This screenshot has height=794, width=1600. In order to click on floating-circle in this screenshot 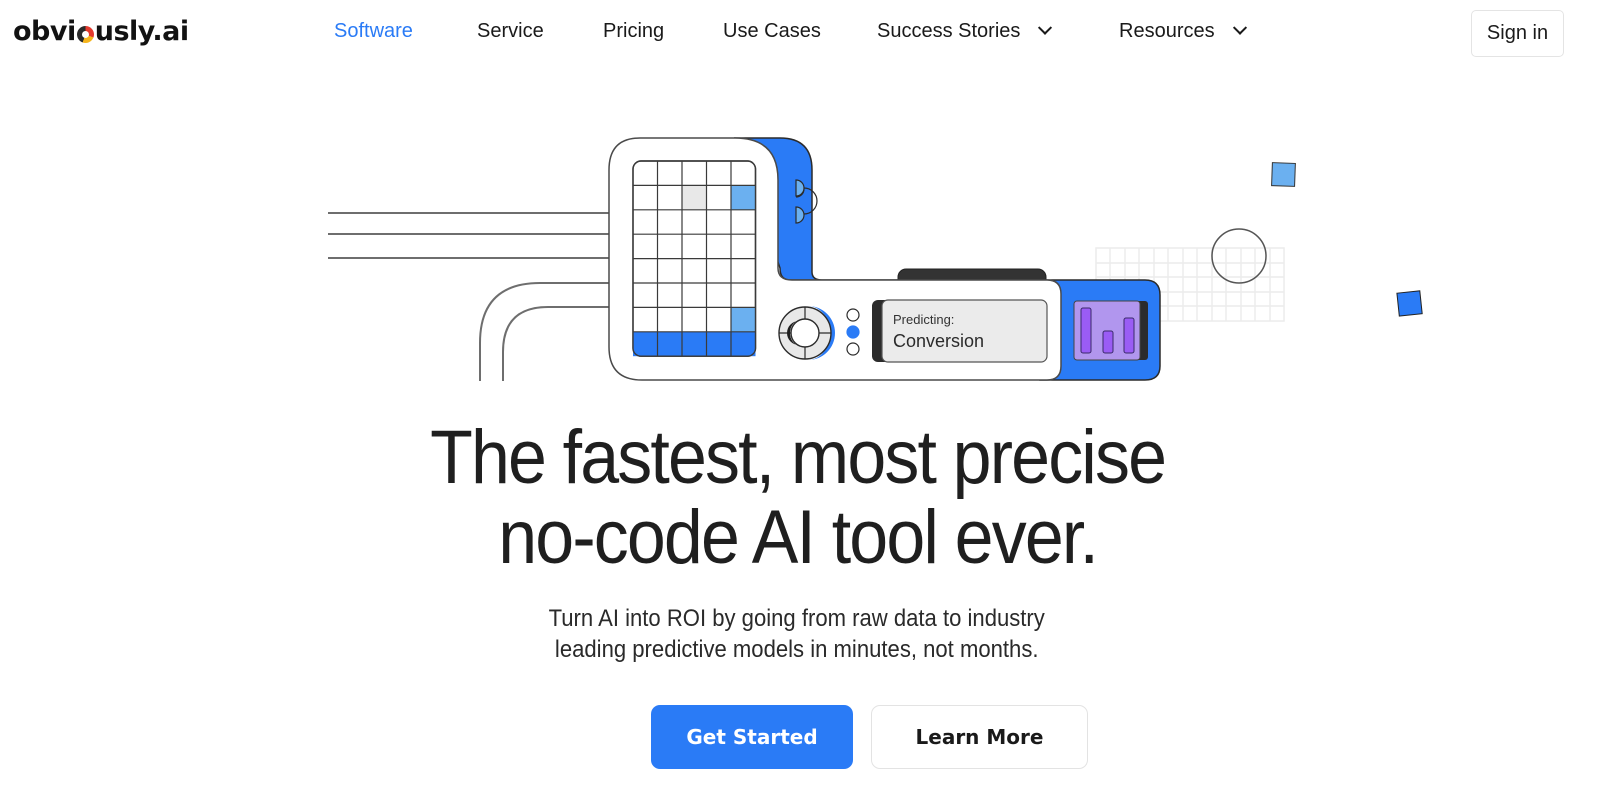, I will do `click(1239, 256)`.